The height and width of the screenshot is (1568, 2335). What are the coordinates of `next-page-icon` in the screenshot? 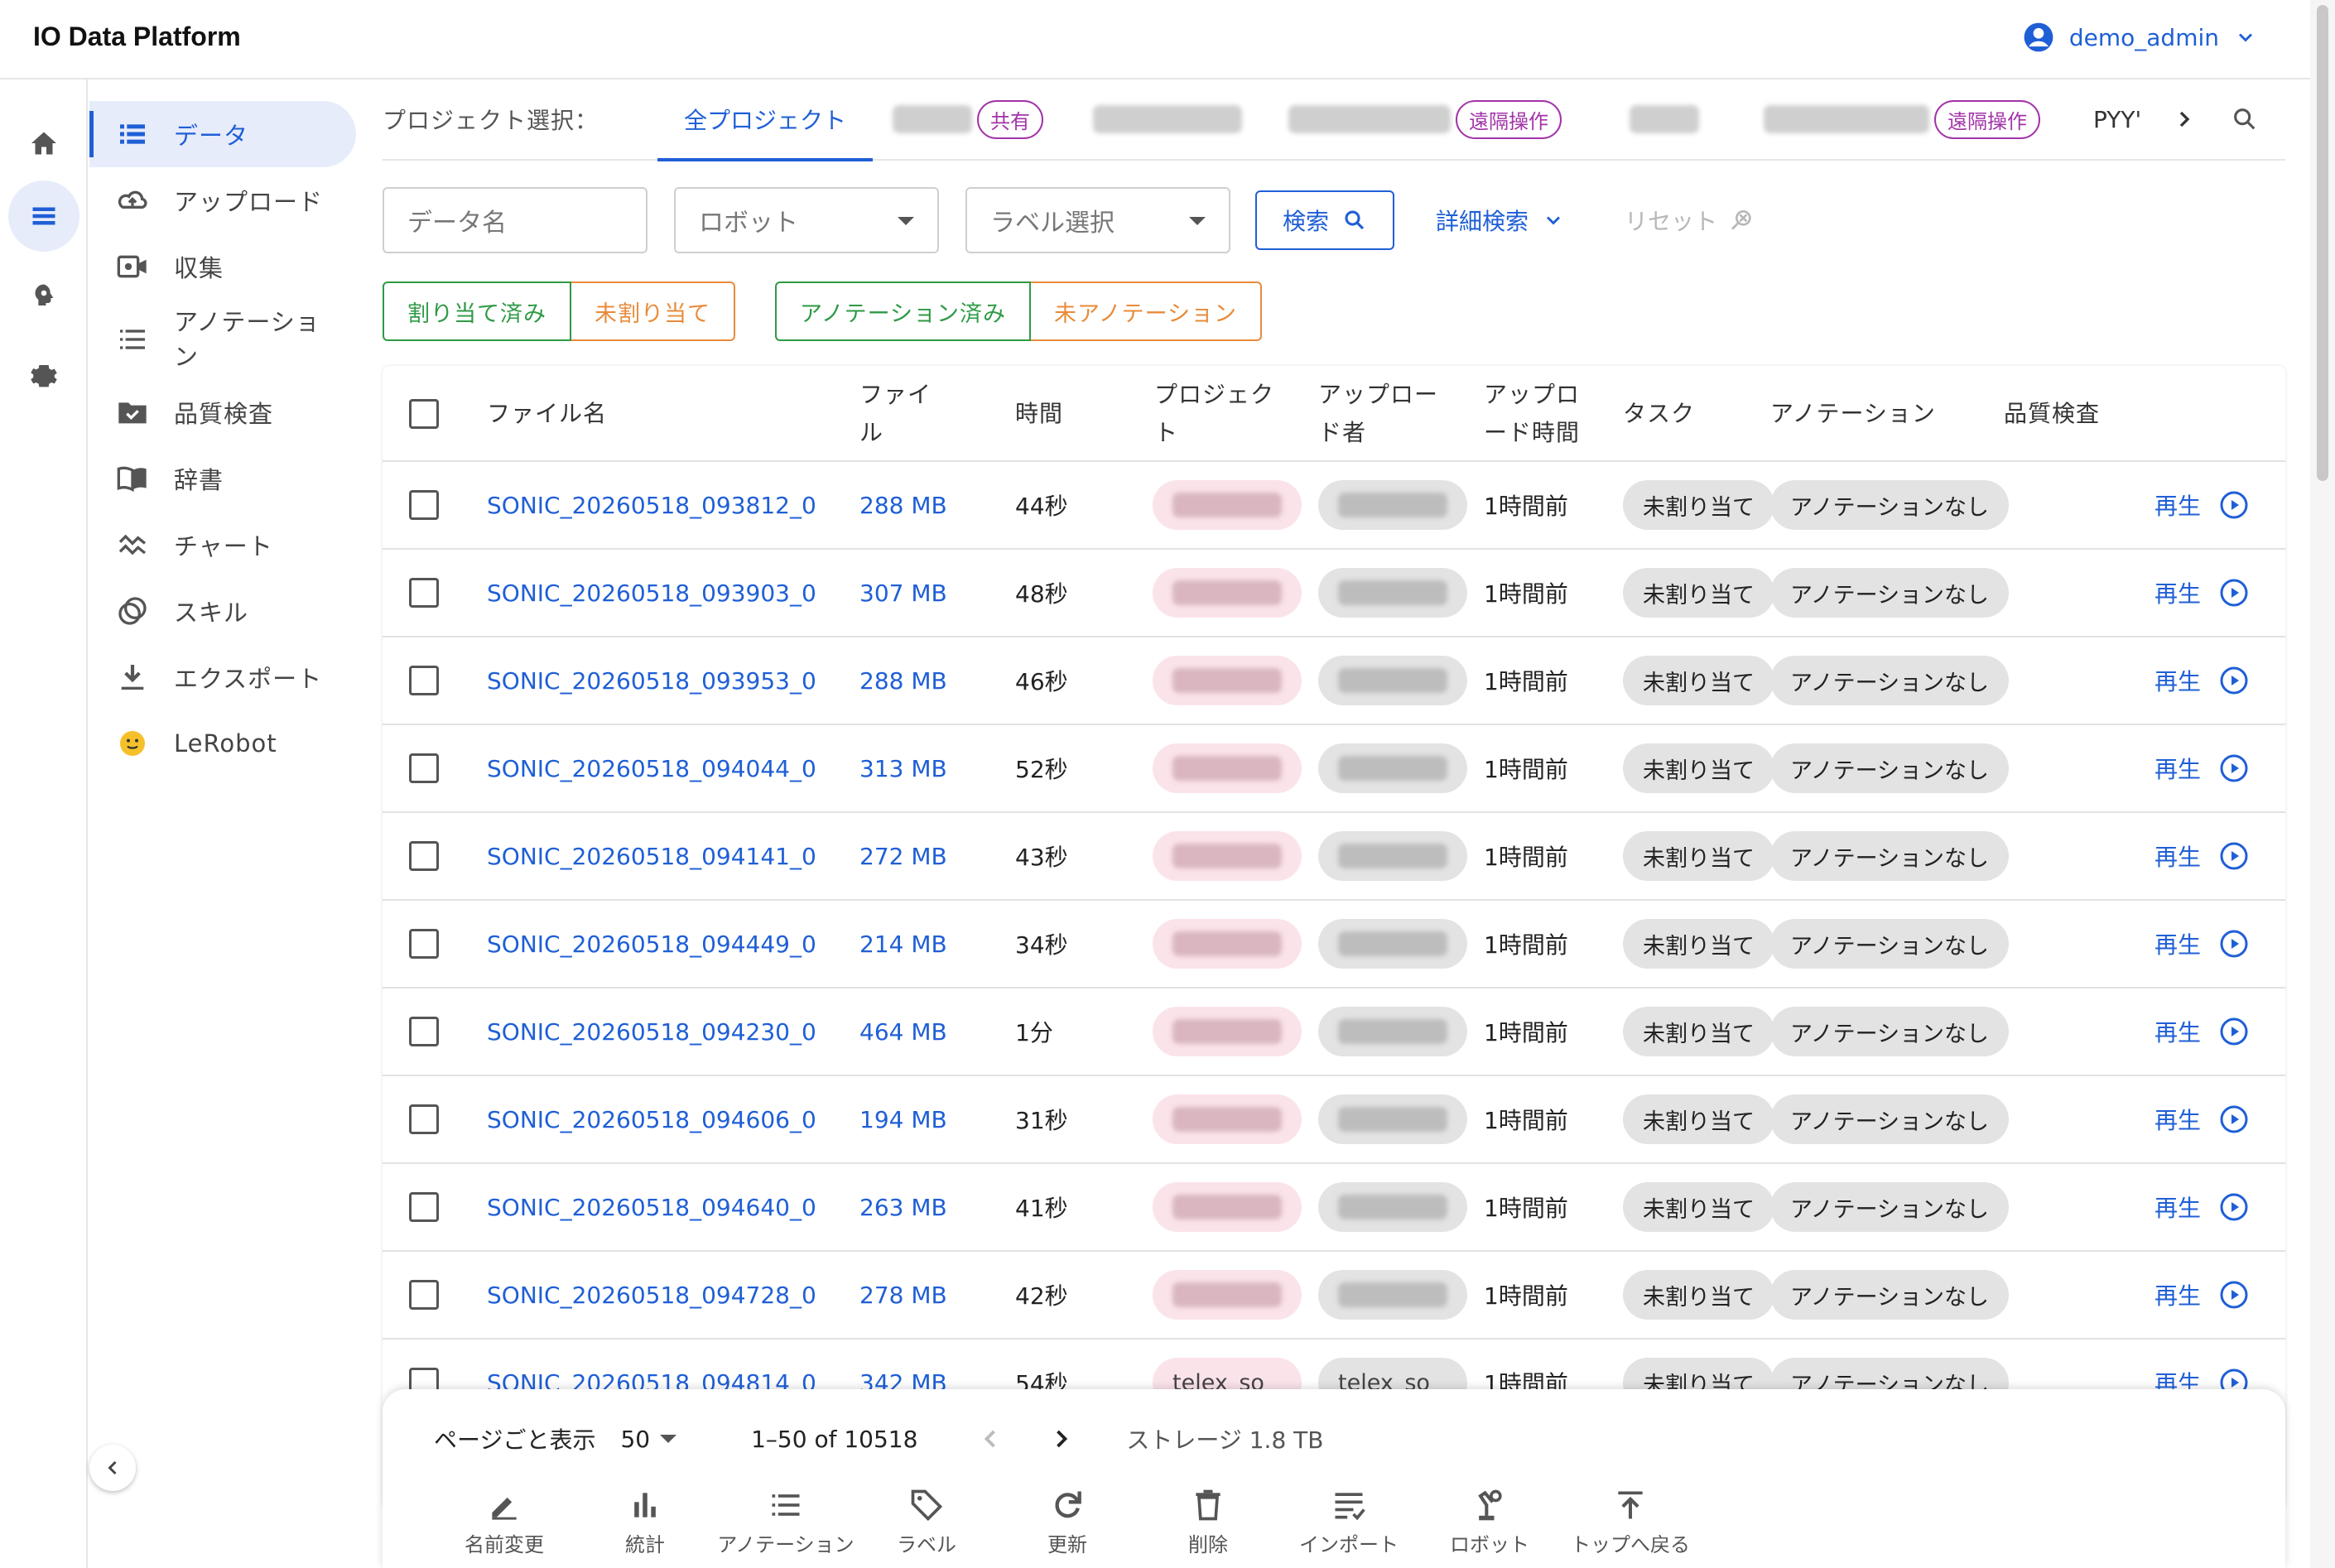 It's located at (1061, 1439).